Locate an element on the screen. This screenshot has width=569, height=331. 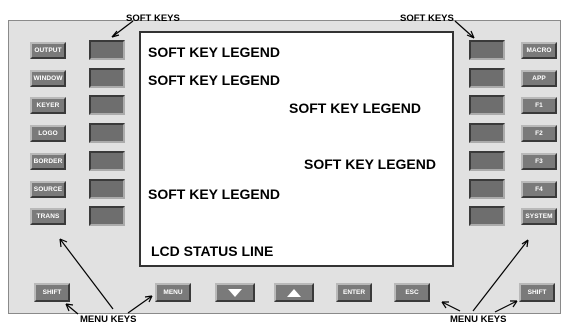
arrow-menu-right-system is located at coordinates (500, 275).